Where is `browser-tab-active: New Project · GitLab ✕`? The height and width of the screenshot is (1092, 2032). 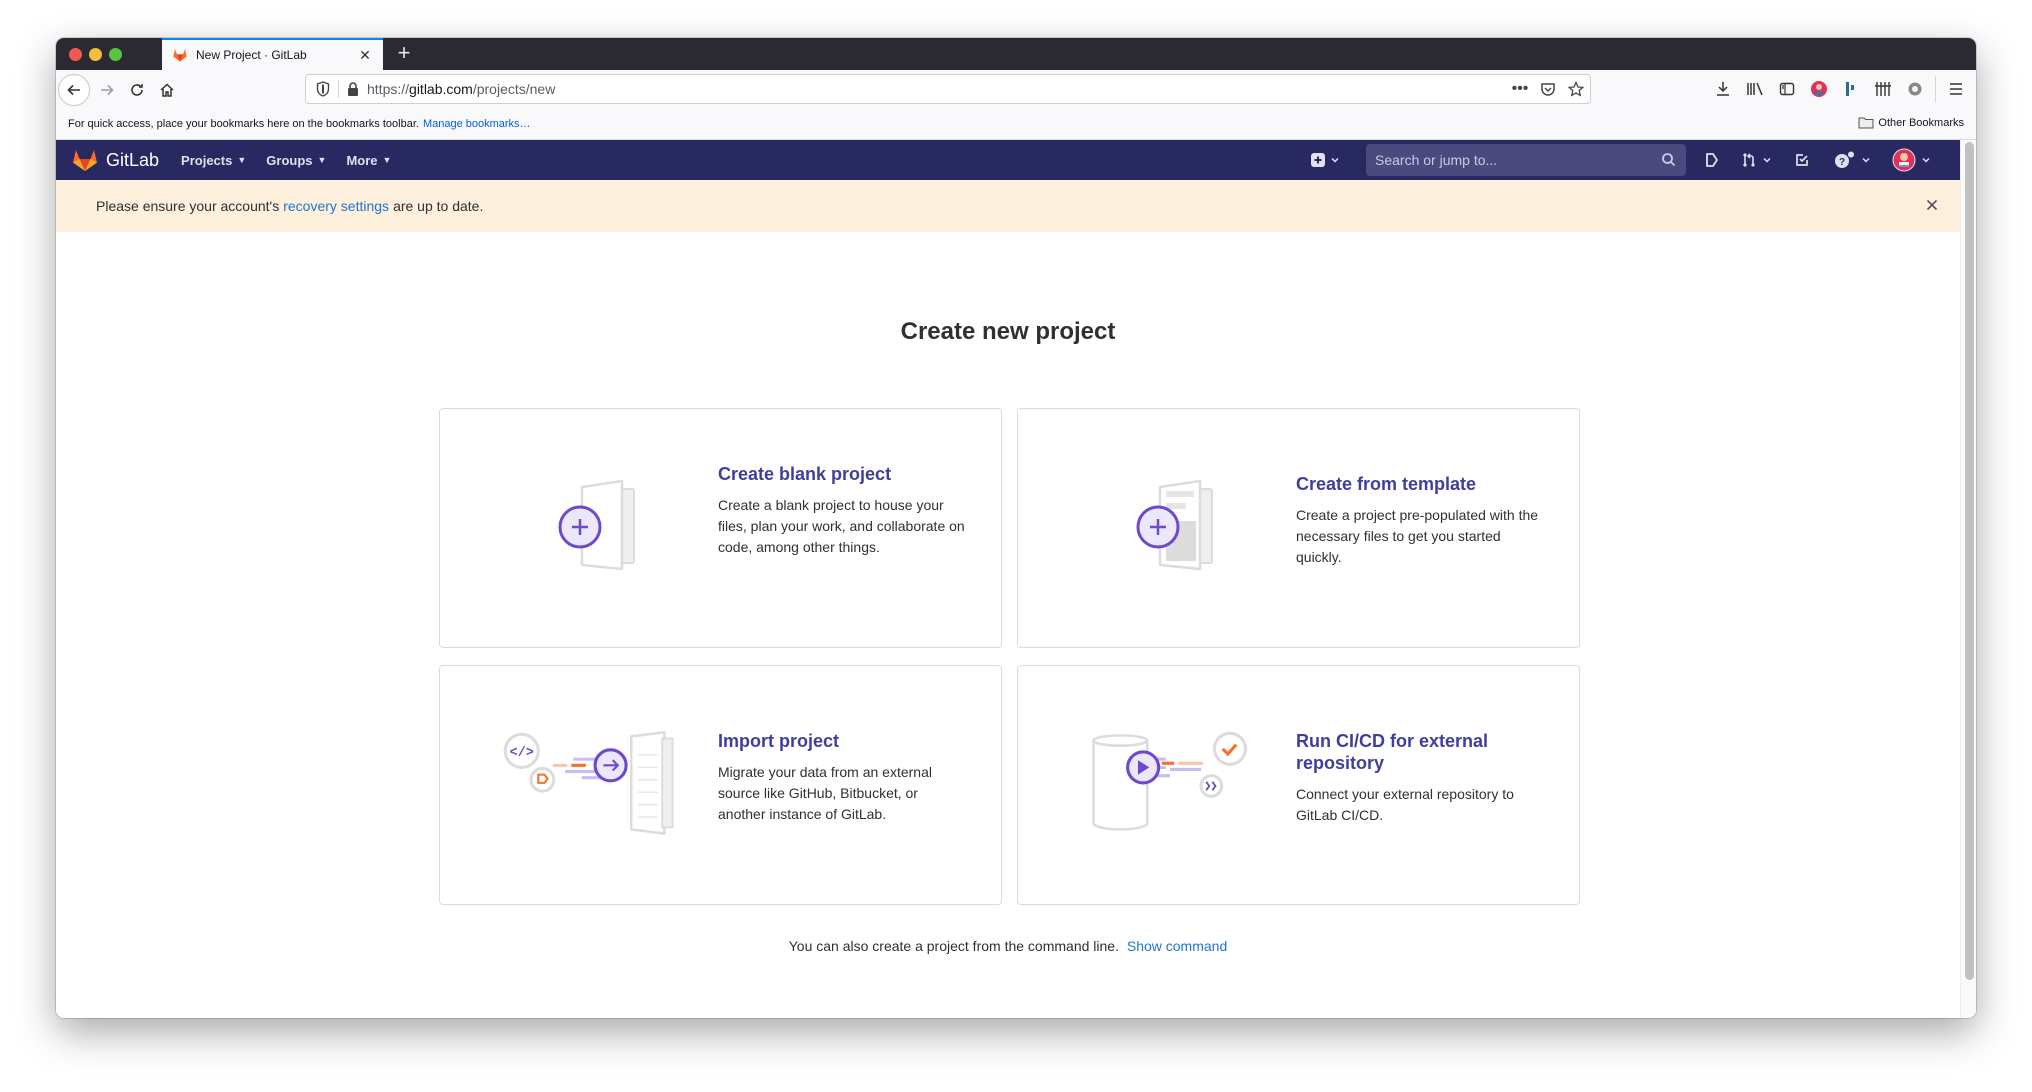 browser-tab-active: New Project · GitLab ✕ is located at coordinates (272, 54).